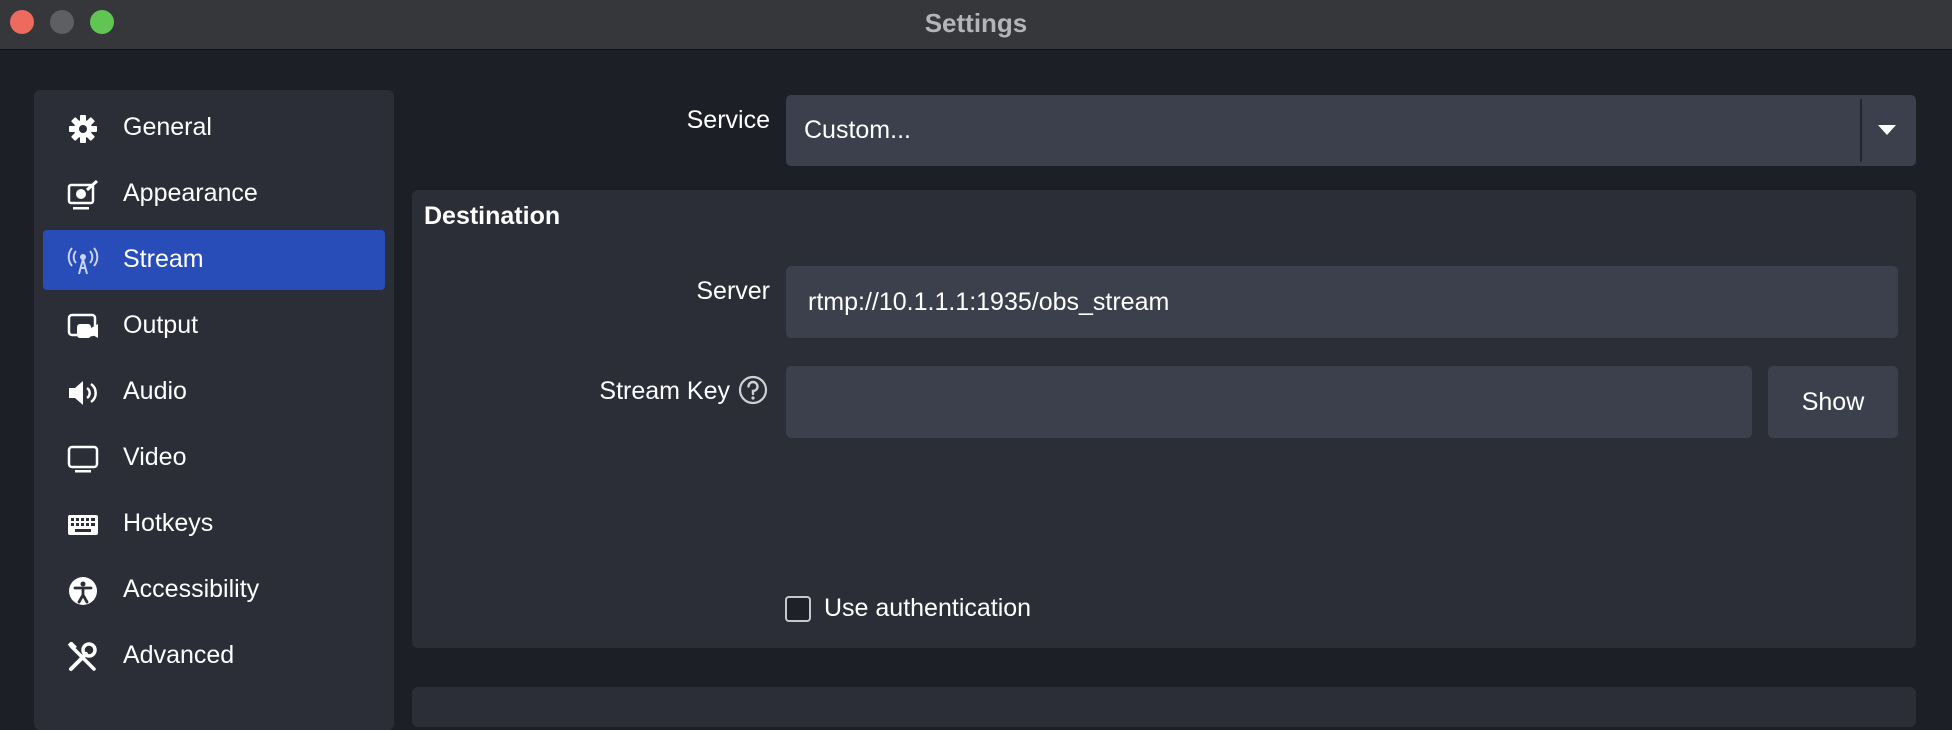 The width and height of the screenshot is (1952, 730). I want to click on sidebar-item-label: Accessibility, so click(191, 589).